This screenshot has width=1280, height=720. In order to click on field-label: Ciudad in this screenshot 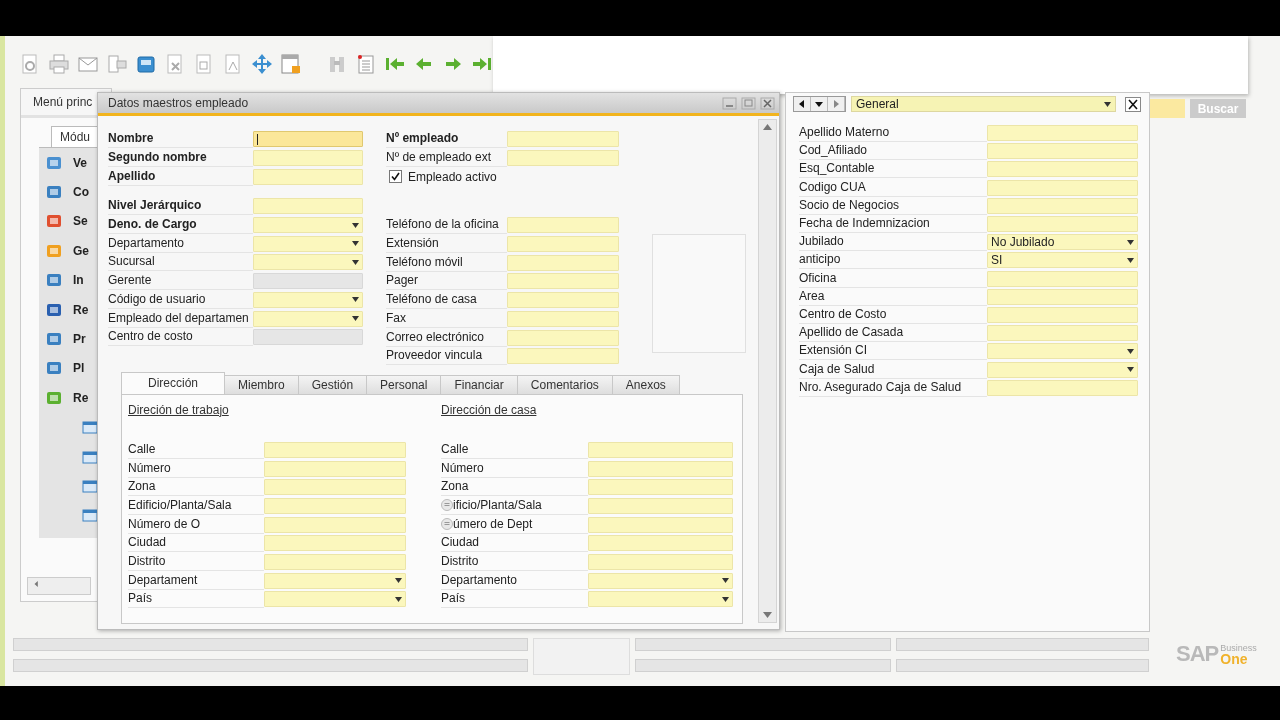, I will do `click(514, 543)`.